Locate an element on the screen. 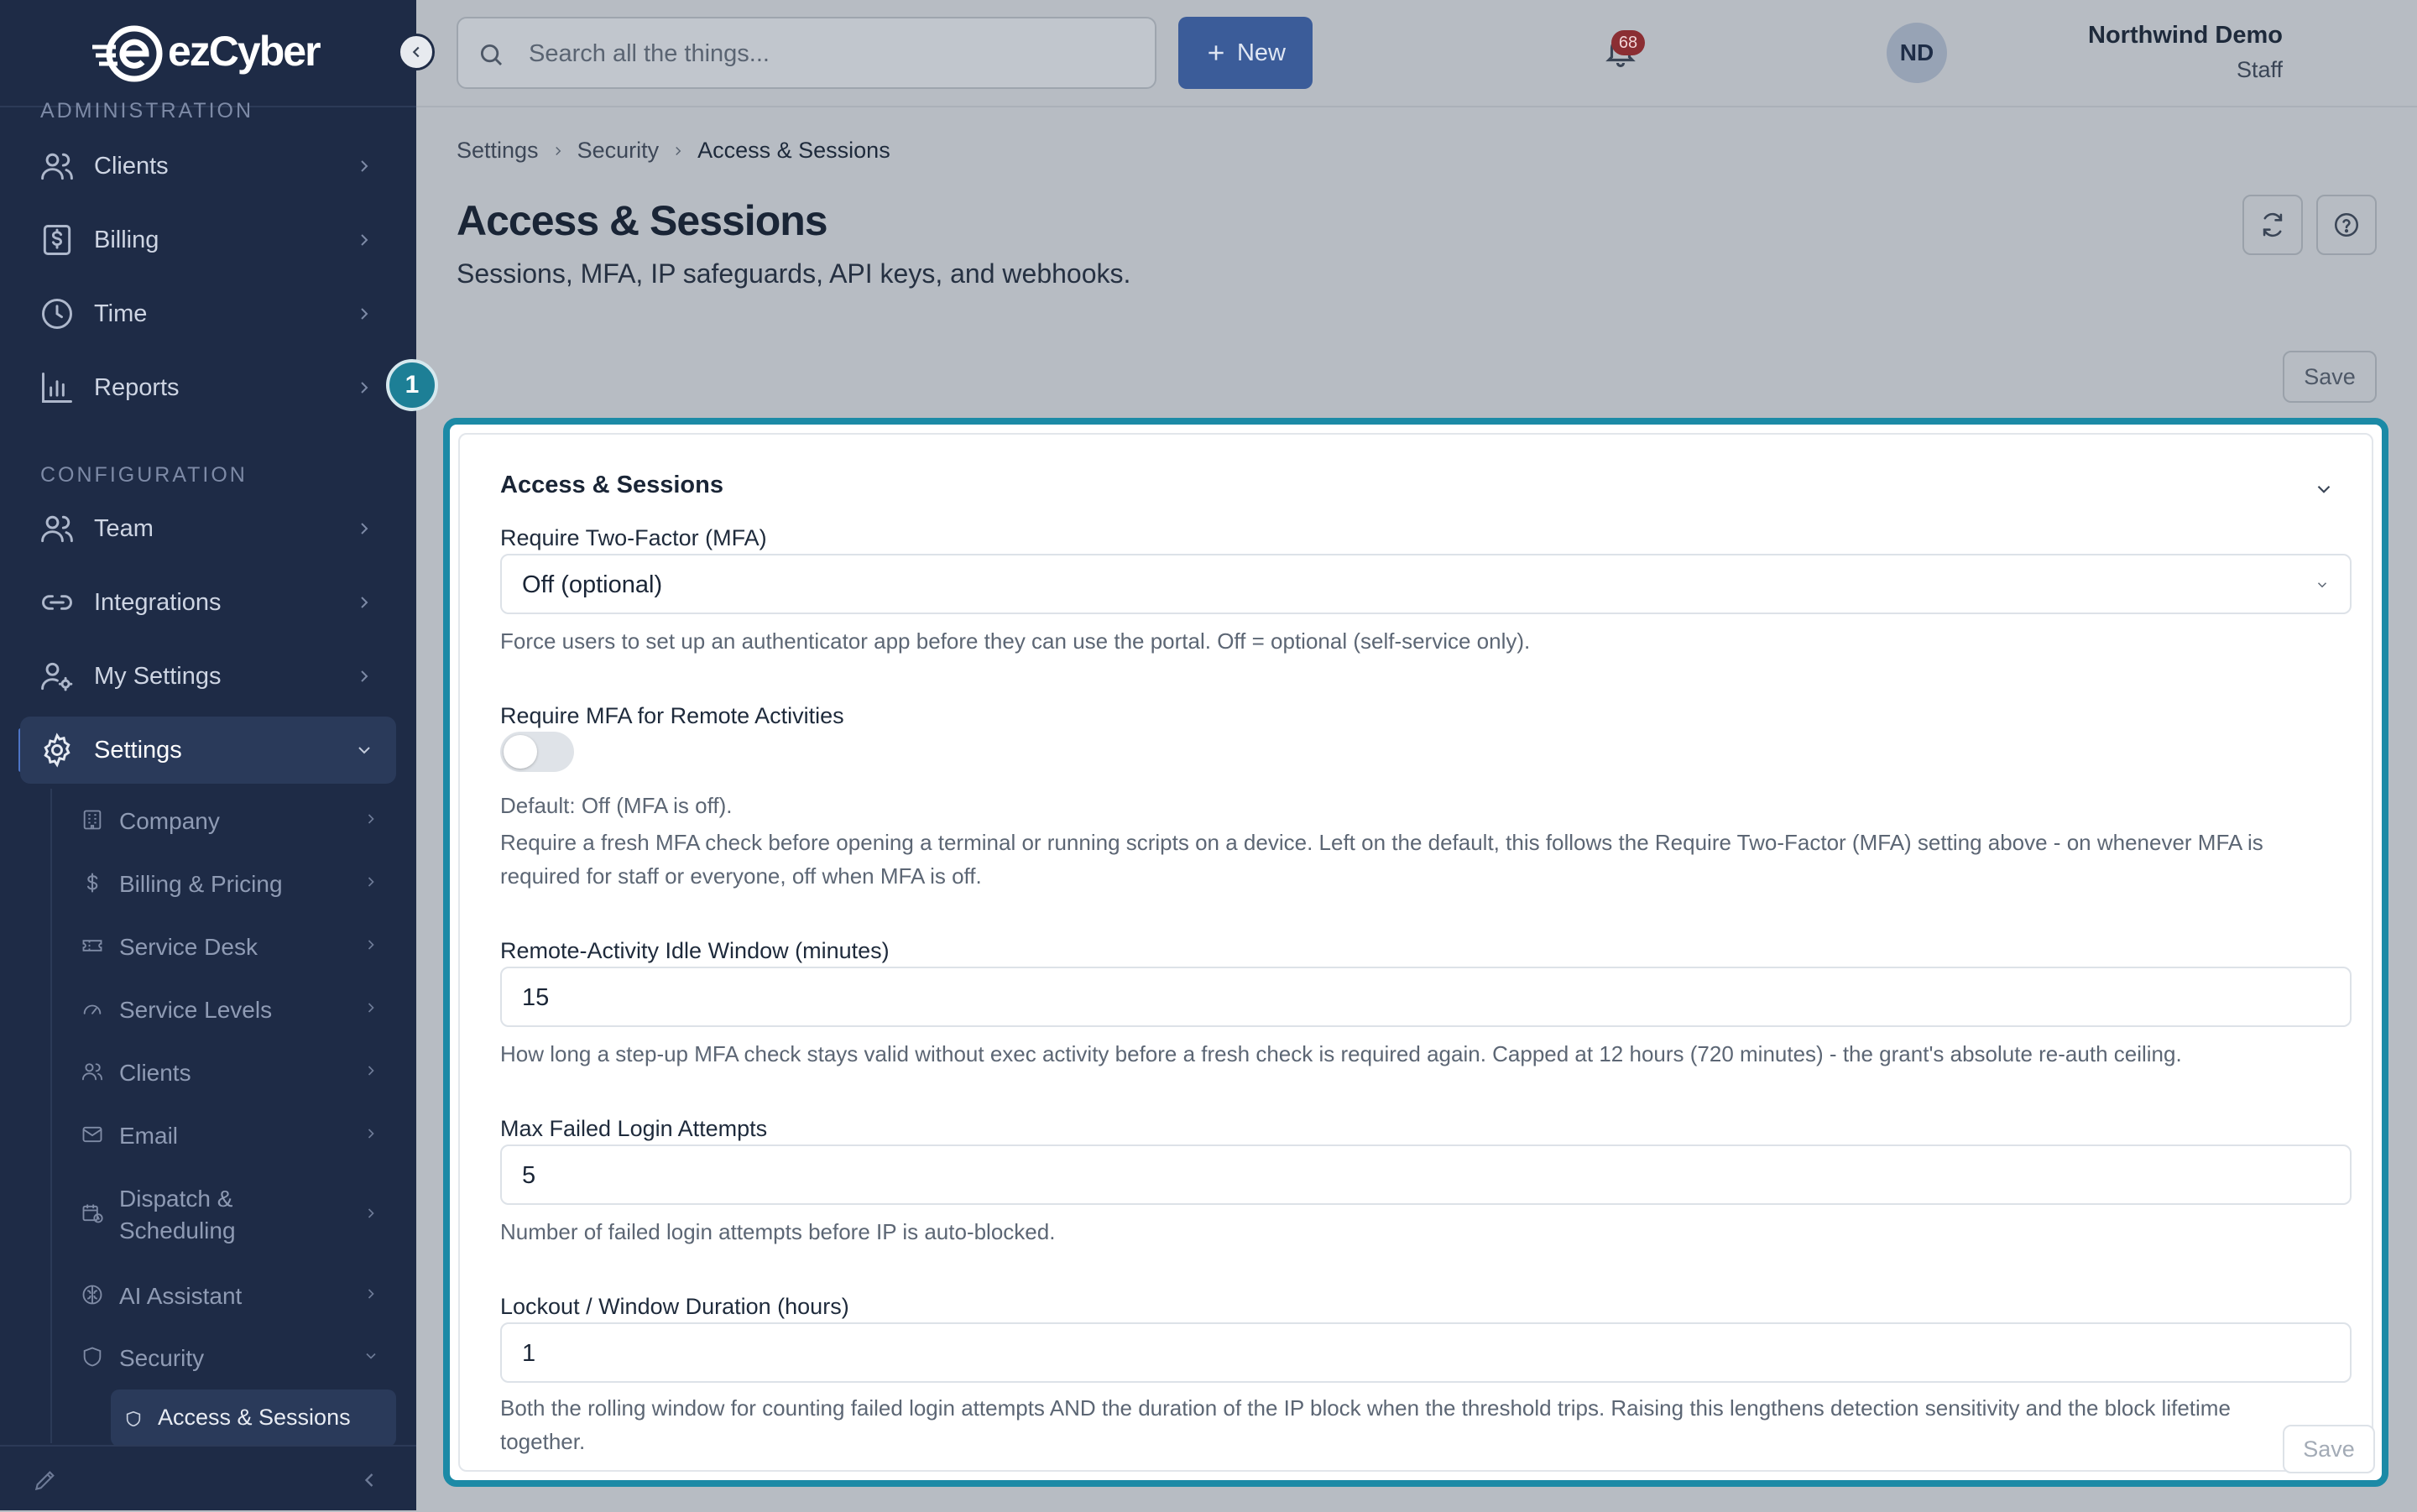 This screenshot has width=2417, height=1512. sidebar-subitem-ai-assistant: AI Assistant is located at coordinates (236, 1294).